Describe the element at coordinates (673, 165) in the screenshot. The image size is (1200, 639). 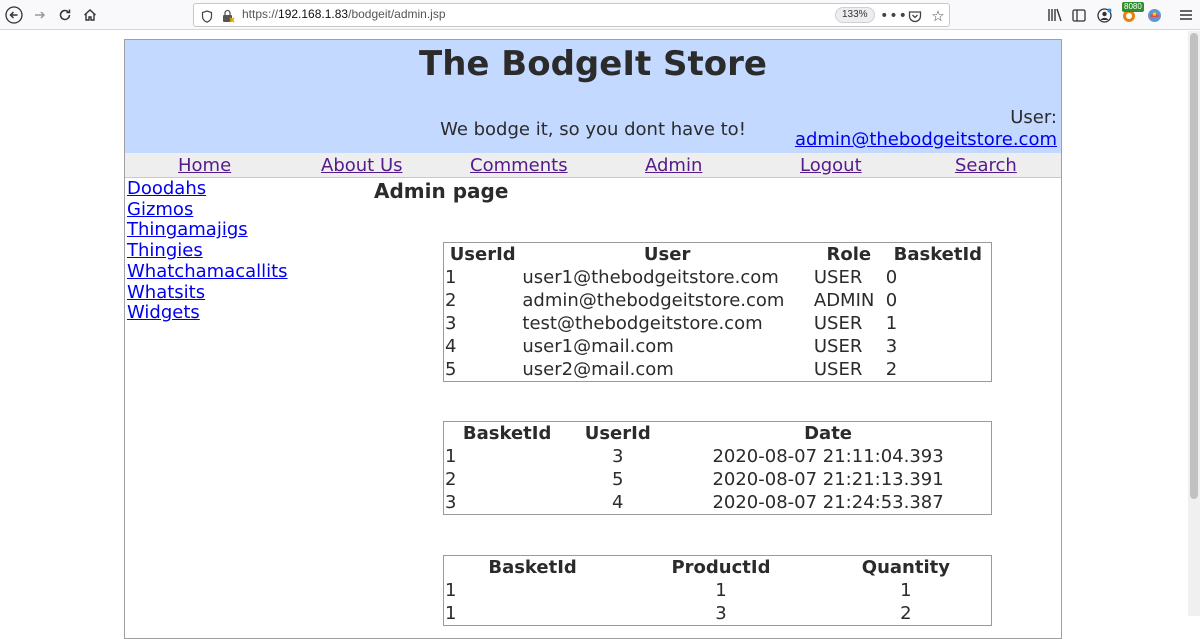
I see `nav-admin: Admin` at that location.